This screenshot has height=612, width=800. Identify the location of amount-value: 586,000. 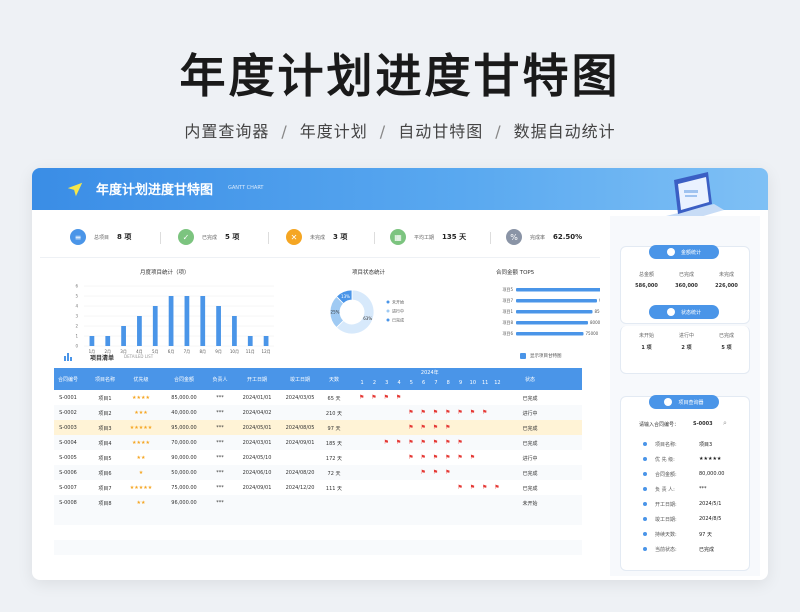
(646, 286).